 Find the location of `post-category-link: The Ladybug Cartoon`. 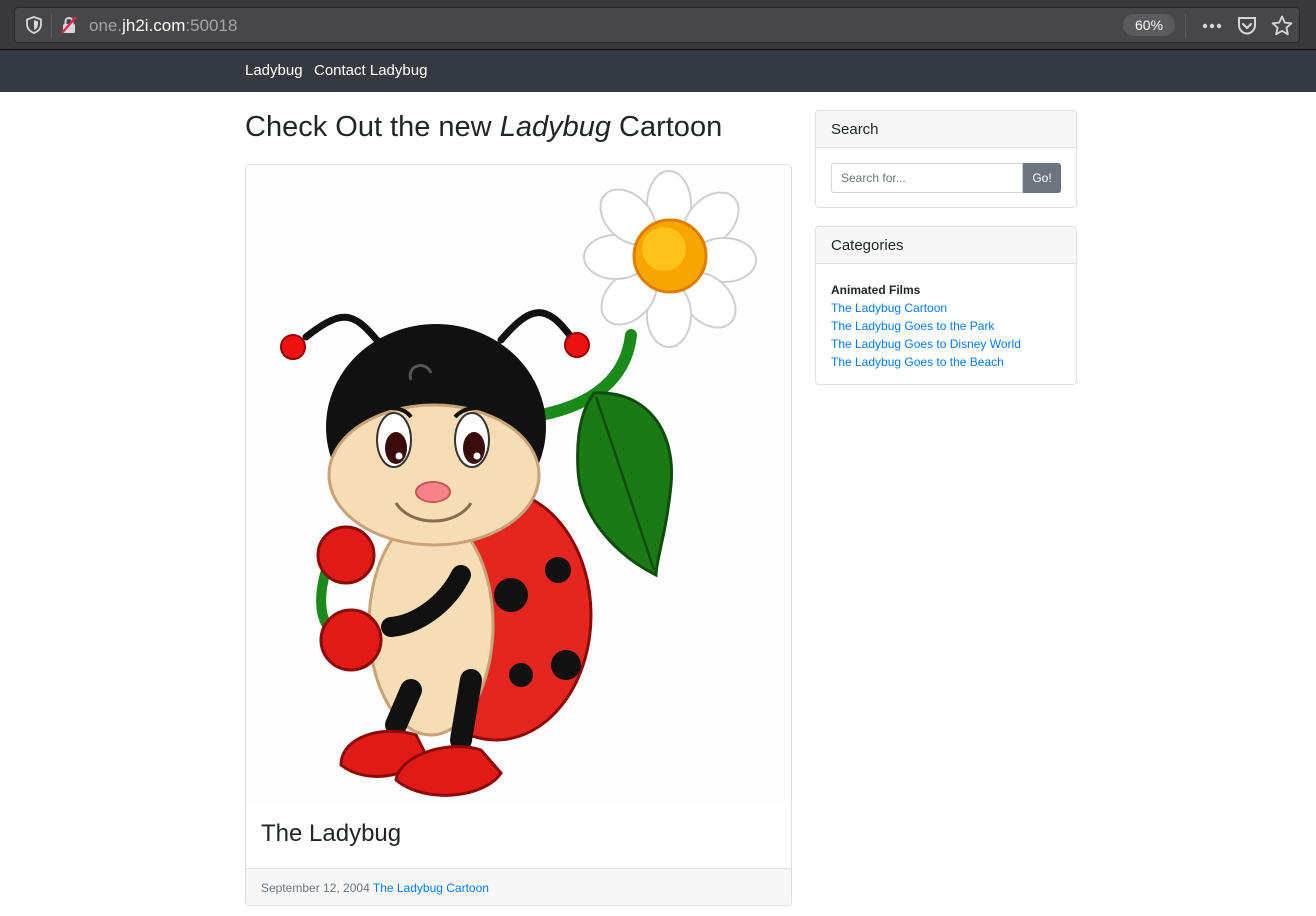

post-category-link: The Ladybug Cartoon is located at coordinates (431, 888).